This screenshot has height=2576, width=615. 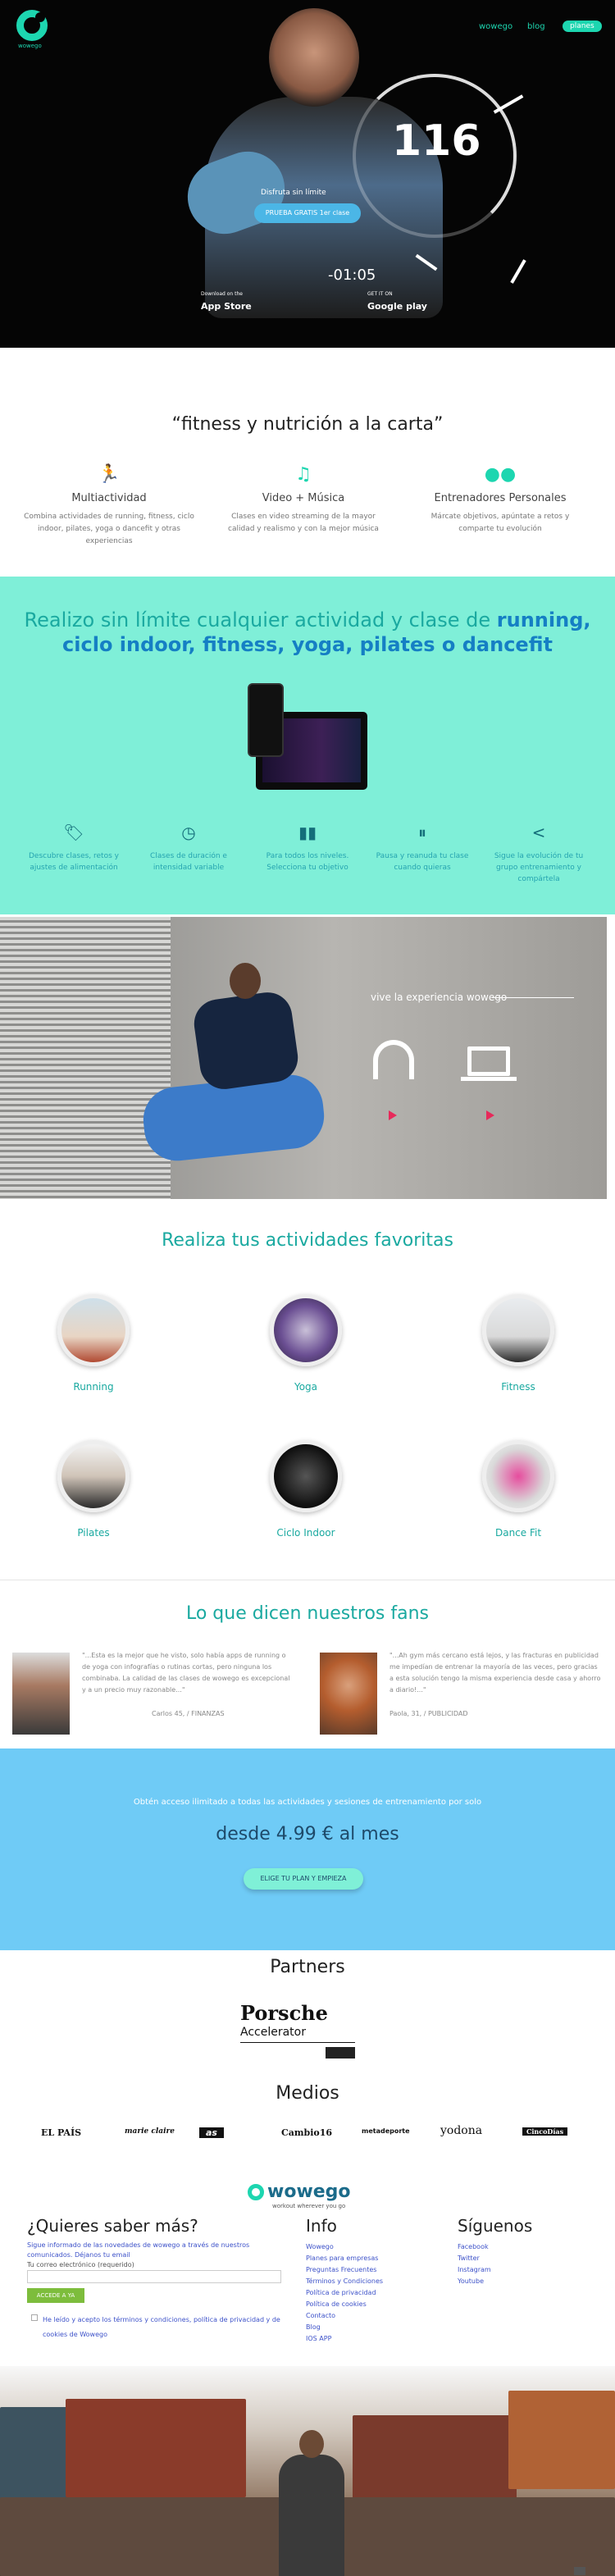 What do you see at coordinates (307, 1967) in the screenshot?
I see `partners-title: Partners` at bounding box center [307, 1967].